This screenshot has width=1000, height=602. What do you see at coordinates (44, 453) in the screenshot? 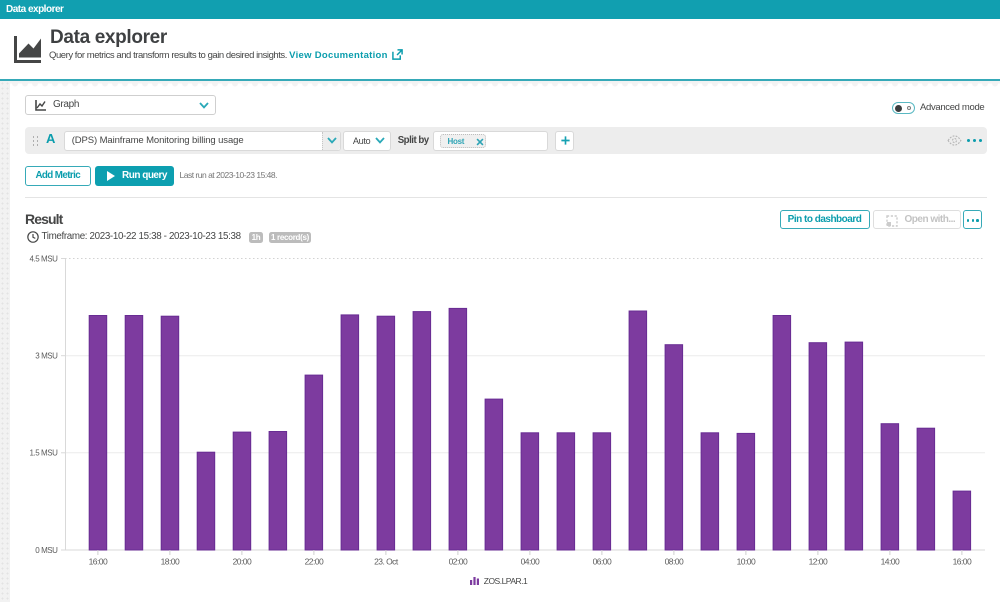
I see `svg-text: 1.5 MSU` at bounding box center [44, 453].